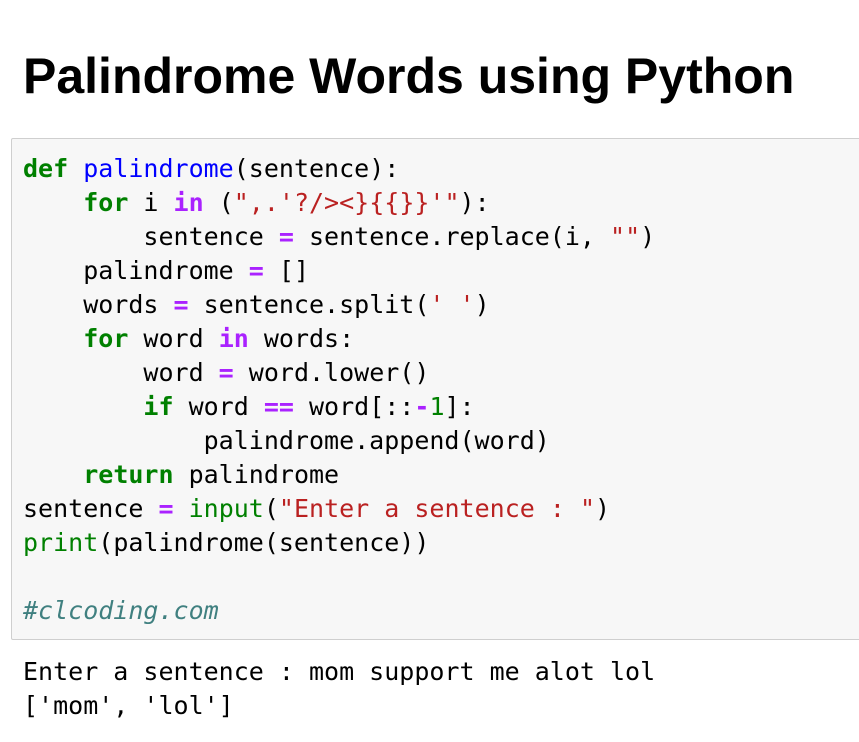 The width and height of the screenshot is (859, 742). I want to click on code-text: (palindrome(sentence)), so click(264, 542).